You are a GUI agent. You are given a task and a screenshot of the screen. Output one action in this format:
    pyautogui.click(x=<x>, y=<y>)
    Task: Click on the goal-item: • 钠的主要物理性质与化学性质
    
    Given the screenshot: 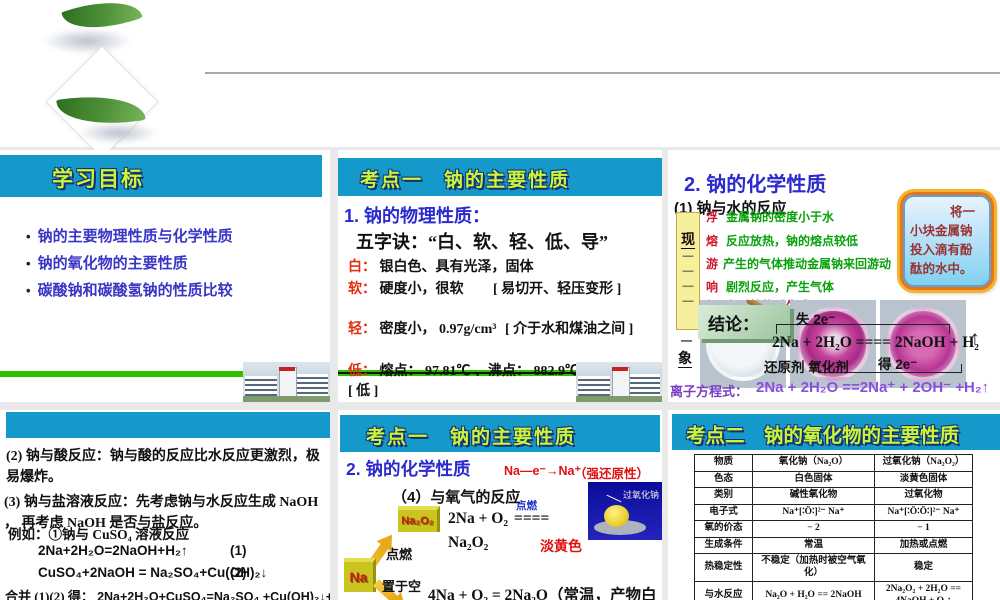 What is the action you would take?
    pyautogui.click(x=129, y=236)
    